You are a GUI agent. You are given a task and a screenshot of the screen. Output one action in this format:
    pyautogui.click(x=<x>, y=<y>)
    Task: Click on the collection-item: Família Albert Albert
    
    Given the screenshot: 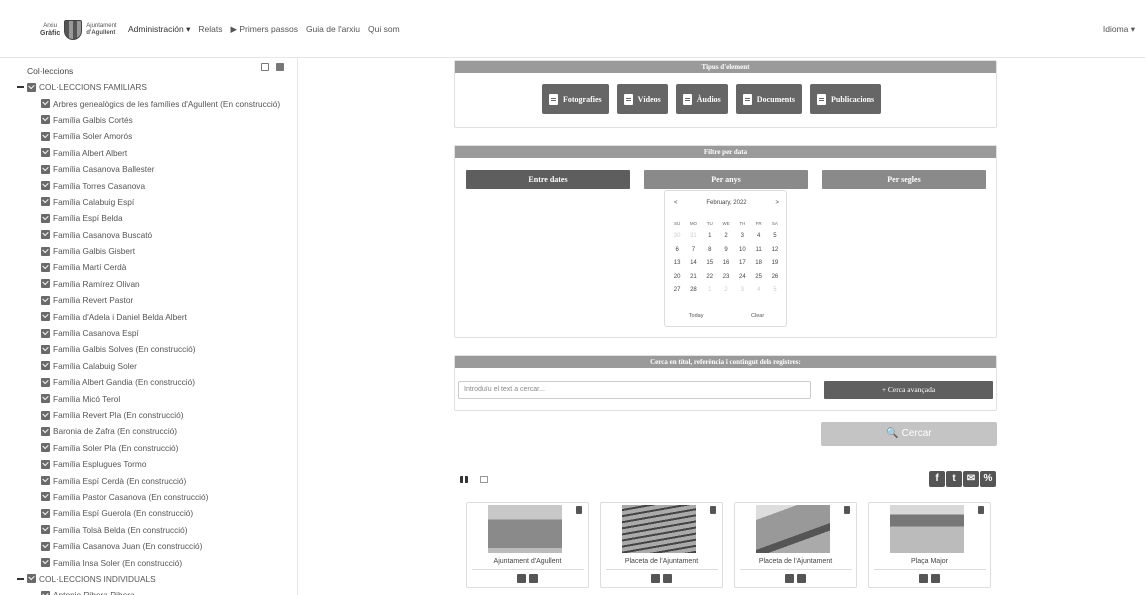 What is the action you would take?
    pyautogui.click(x=153, y=153)
    